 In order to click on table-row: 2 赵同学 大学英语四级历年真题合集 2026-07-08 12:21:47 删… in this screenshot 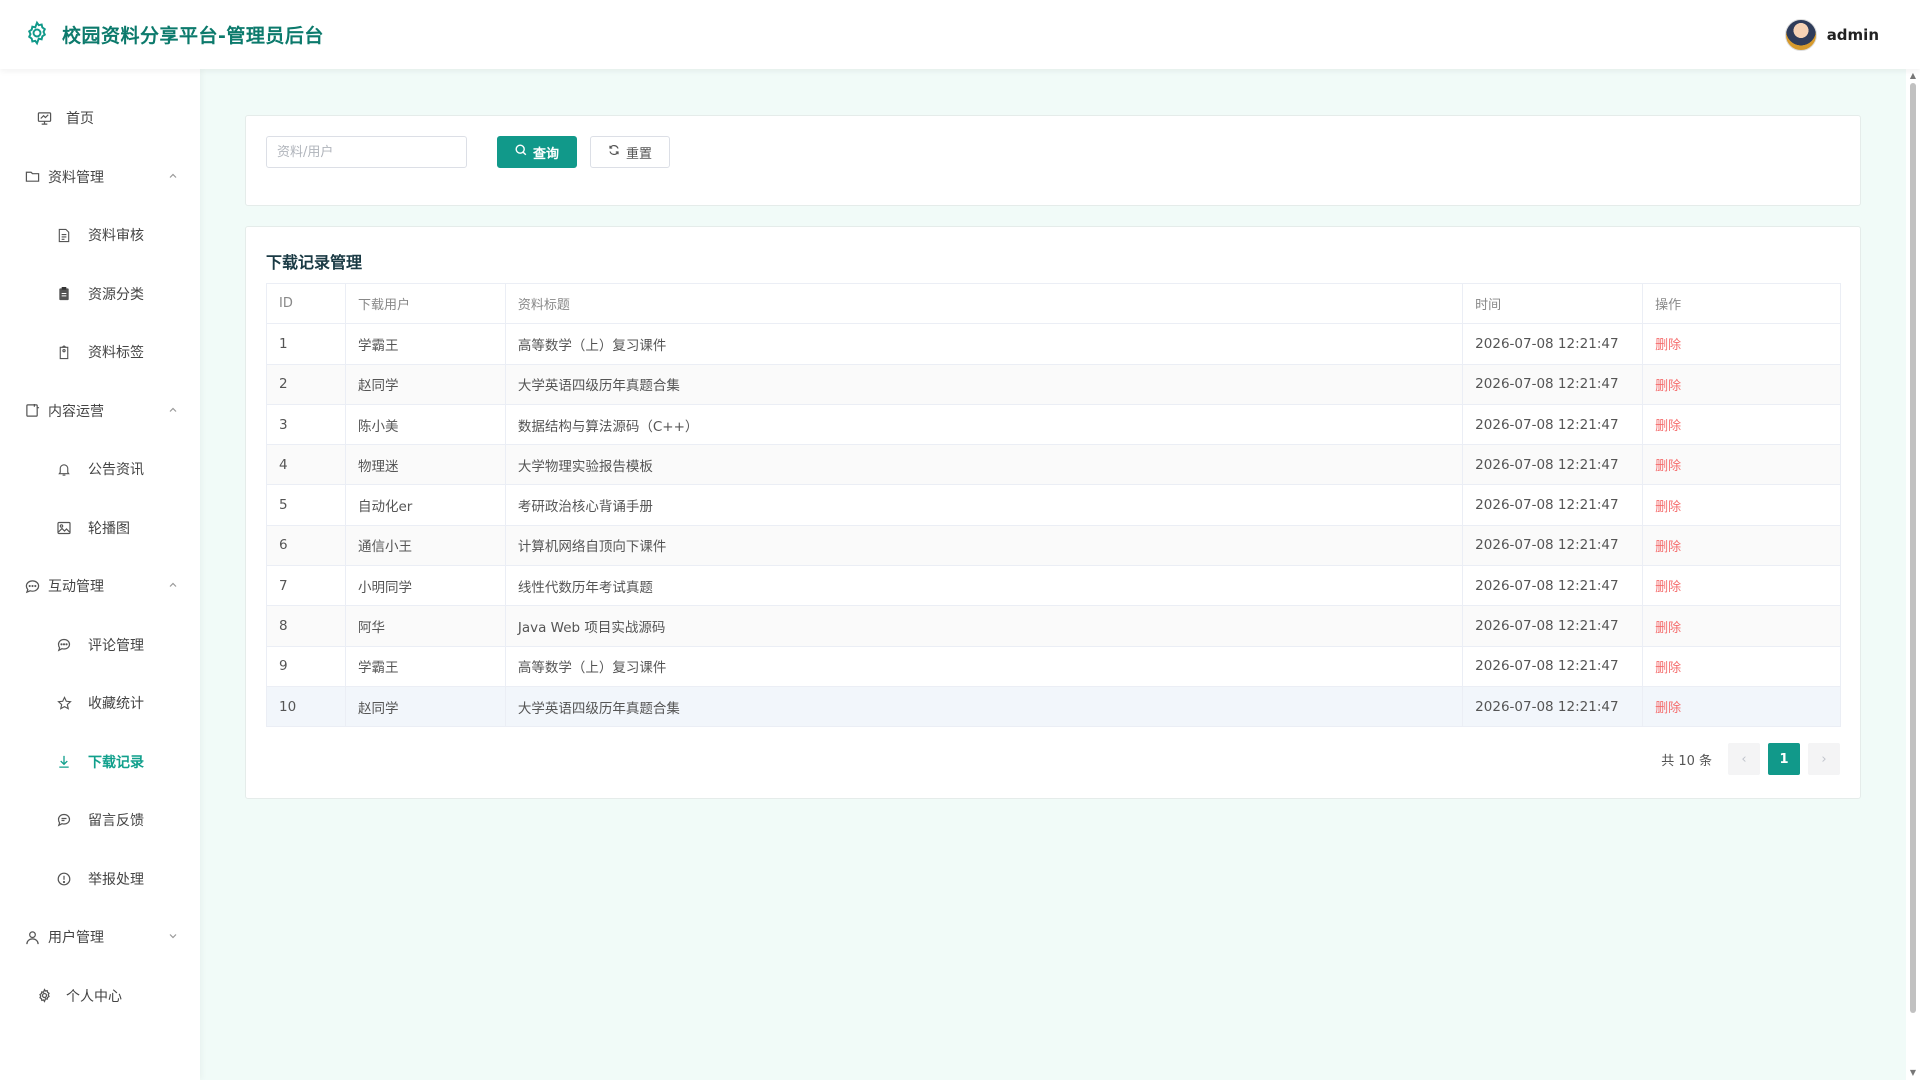, I will do `click(1053, 384)`.